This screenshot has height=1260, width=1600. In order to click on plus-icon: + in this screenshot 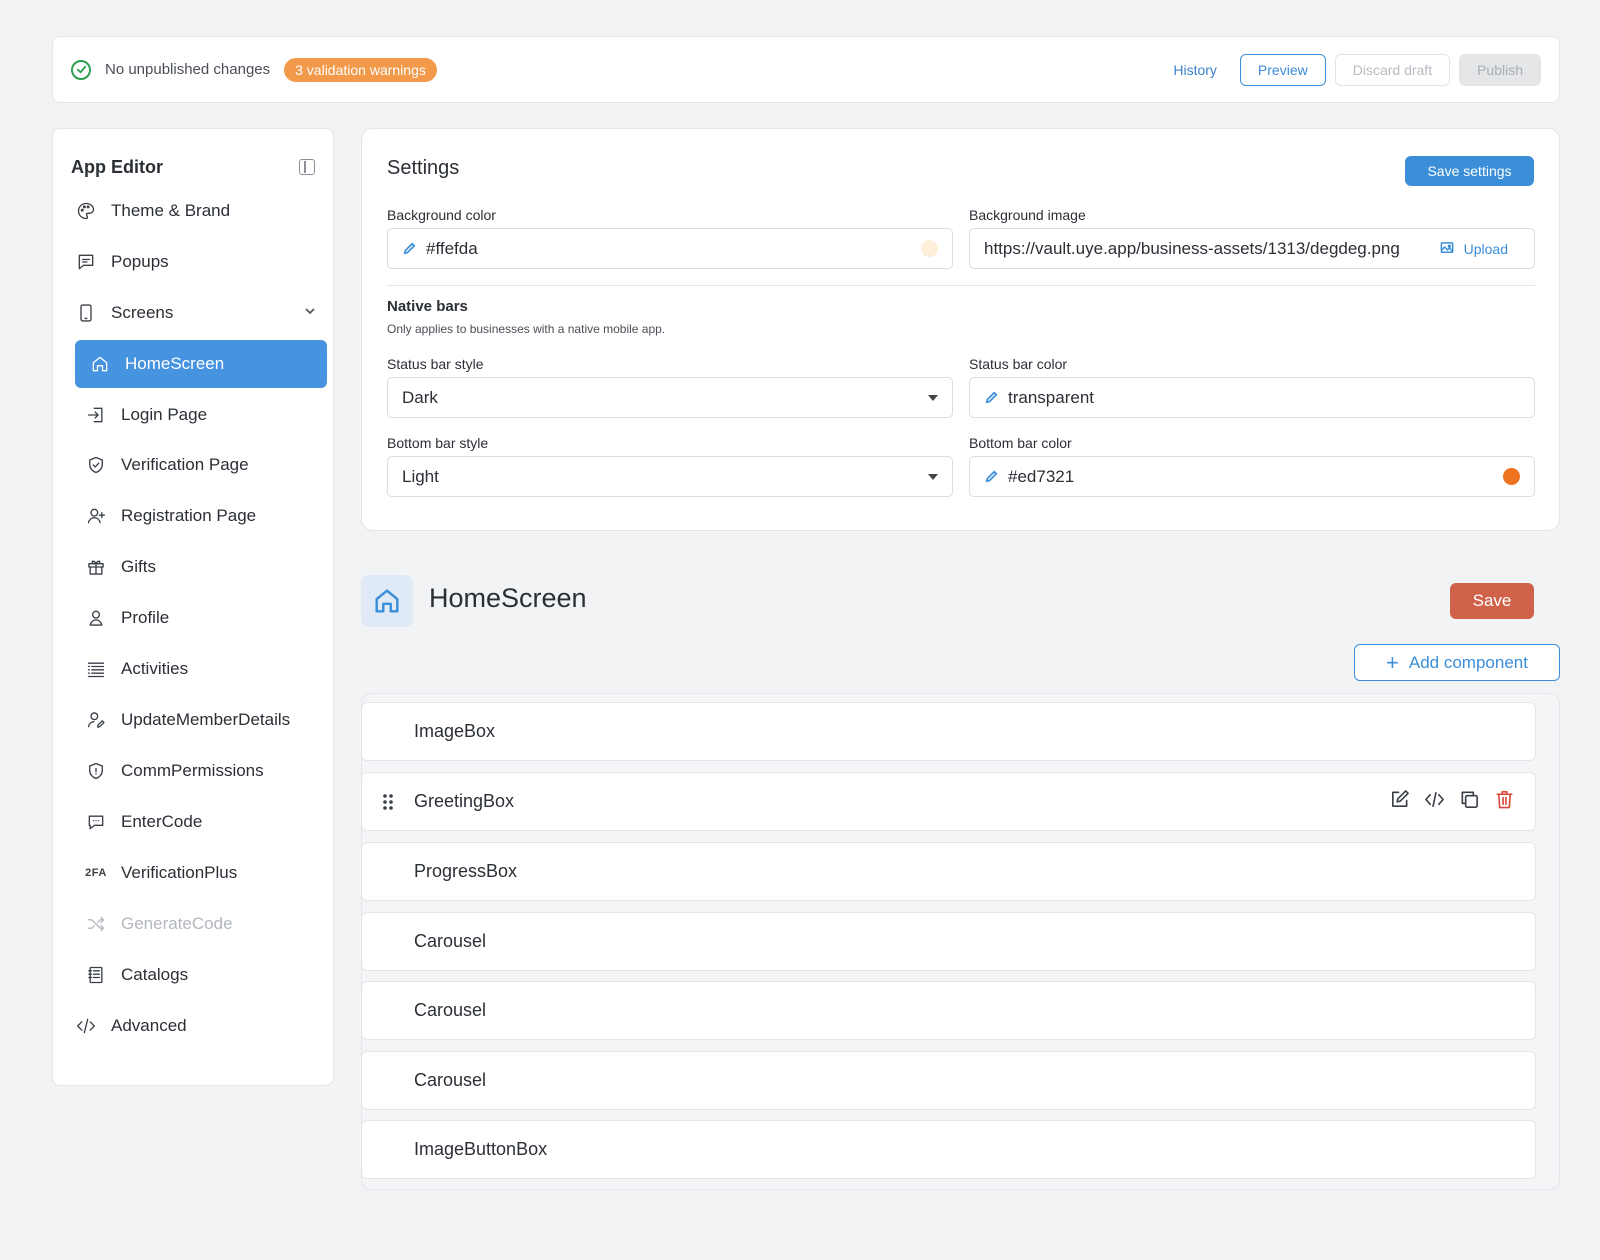, I will do `click(1392, 662)`.